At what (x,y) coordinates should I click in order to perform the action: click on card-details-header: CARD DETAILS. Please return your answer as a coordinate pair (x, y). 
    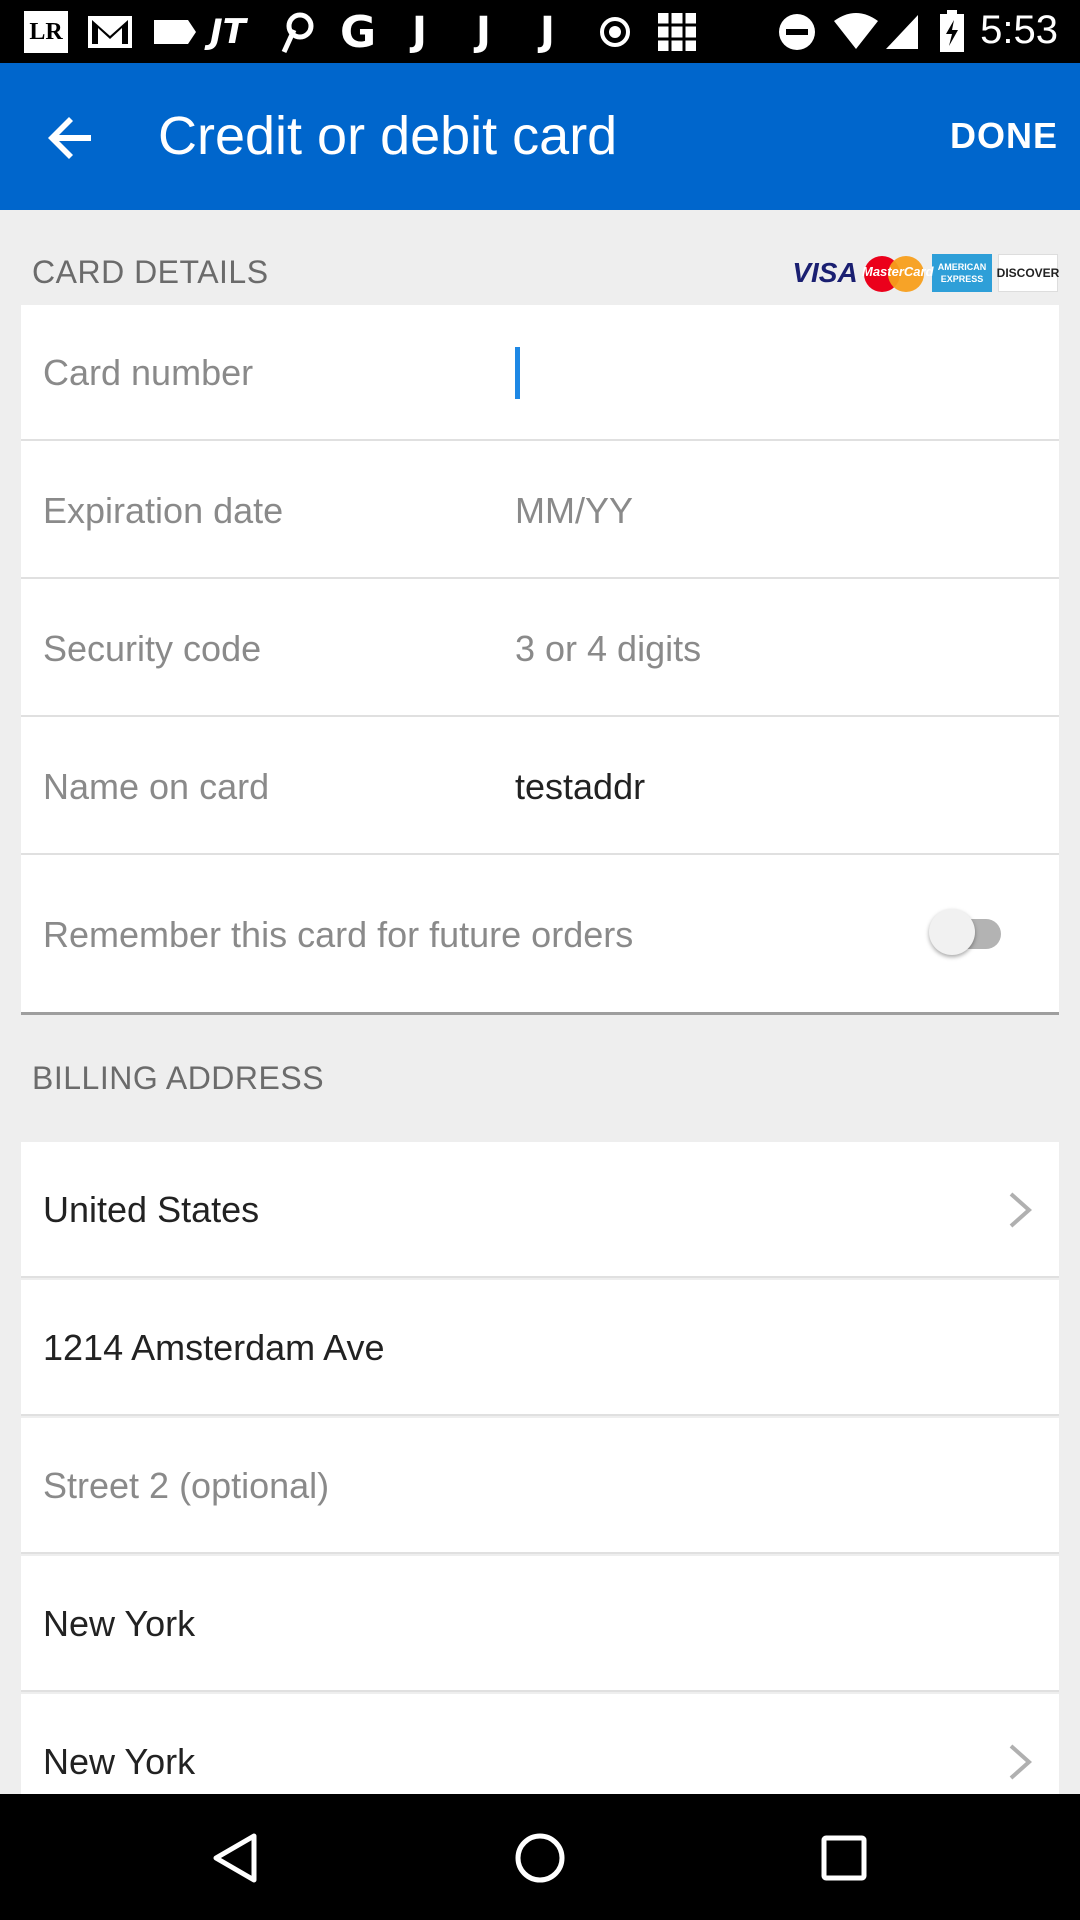
    Looking at the image, I should click on (150, 272).